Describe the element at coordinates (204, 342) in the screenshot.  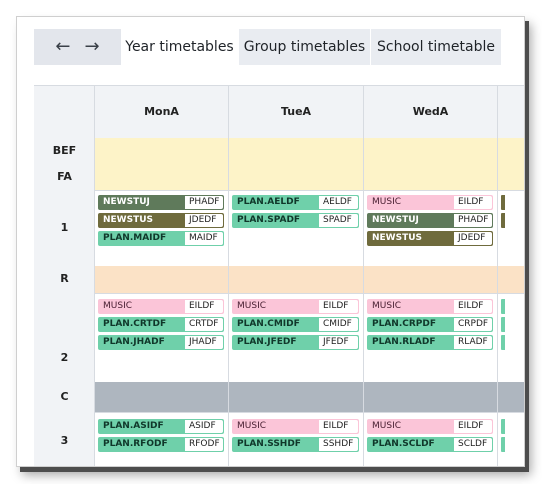
I see `staff-code: JHADF` at that location.